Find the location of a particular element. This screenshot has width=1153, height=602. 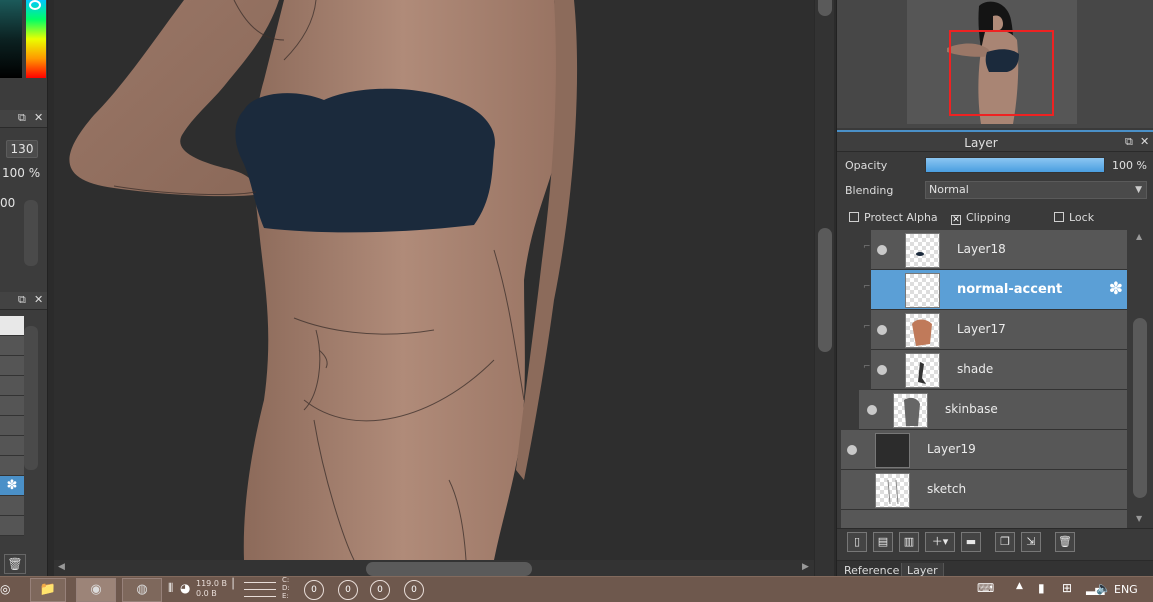

lock-checkbox: Lock is located at coordinates (1074, 217).